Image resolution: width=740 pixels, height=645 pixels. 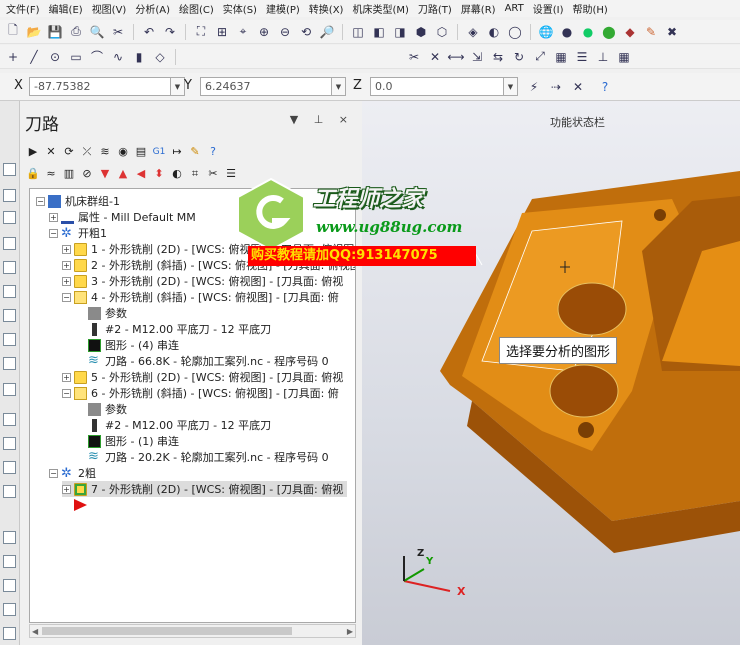 What do you see at coordinates (72, 473) in the screenshot?
I see `tree-node-group-2: − ✲ 2粗` at bounding box center [72, 473].